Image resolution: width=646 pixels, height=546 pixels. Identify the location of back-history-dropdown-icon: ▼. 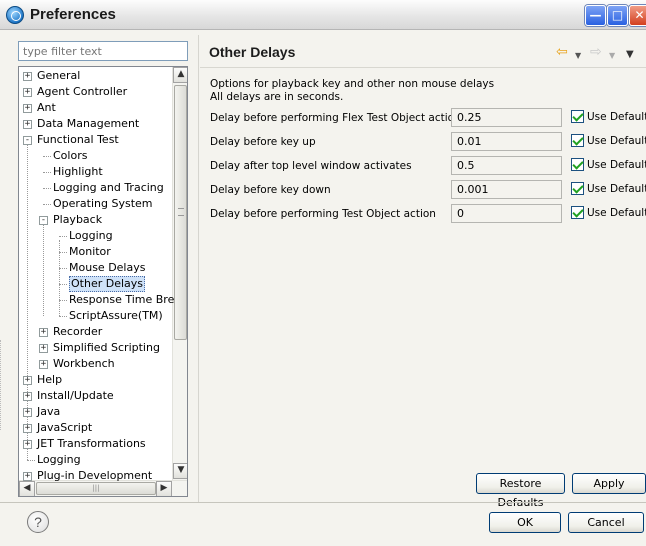
(578, 56).